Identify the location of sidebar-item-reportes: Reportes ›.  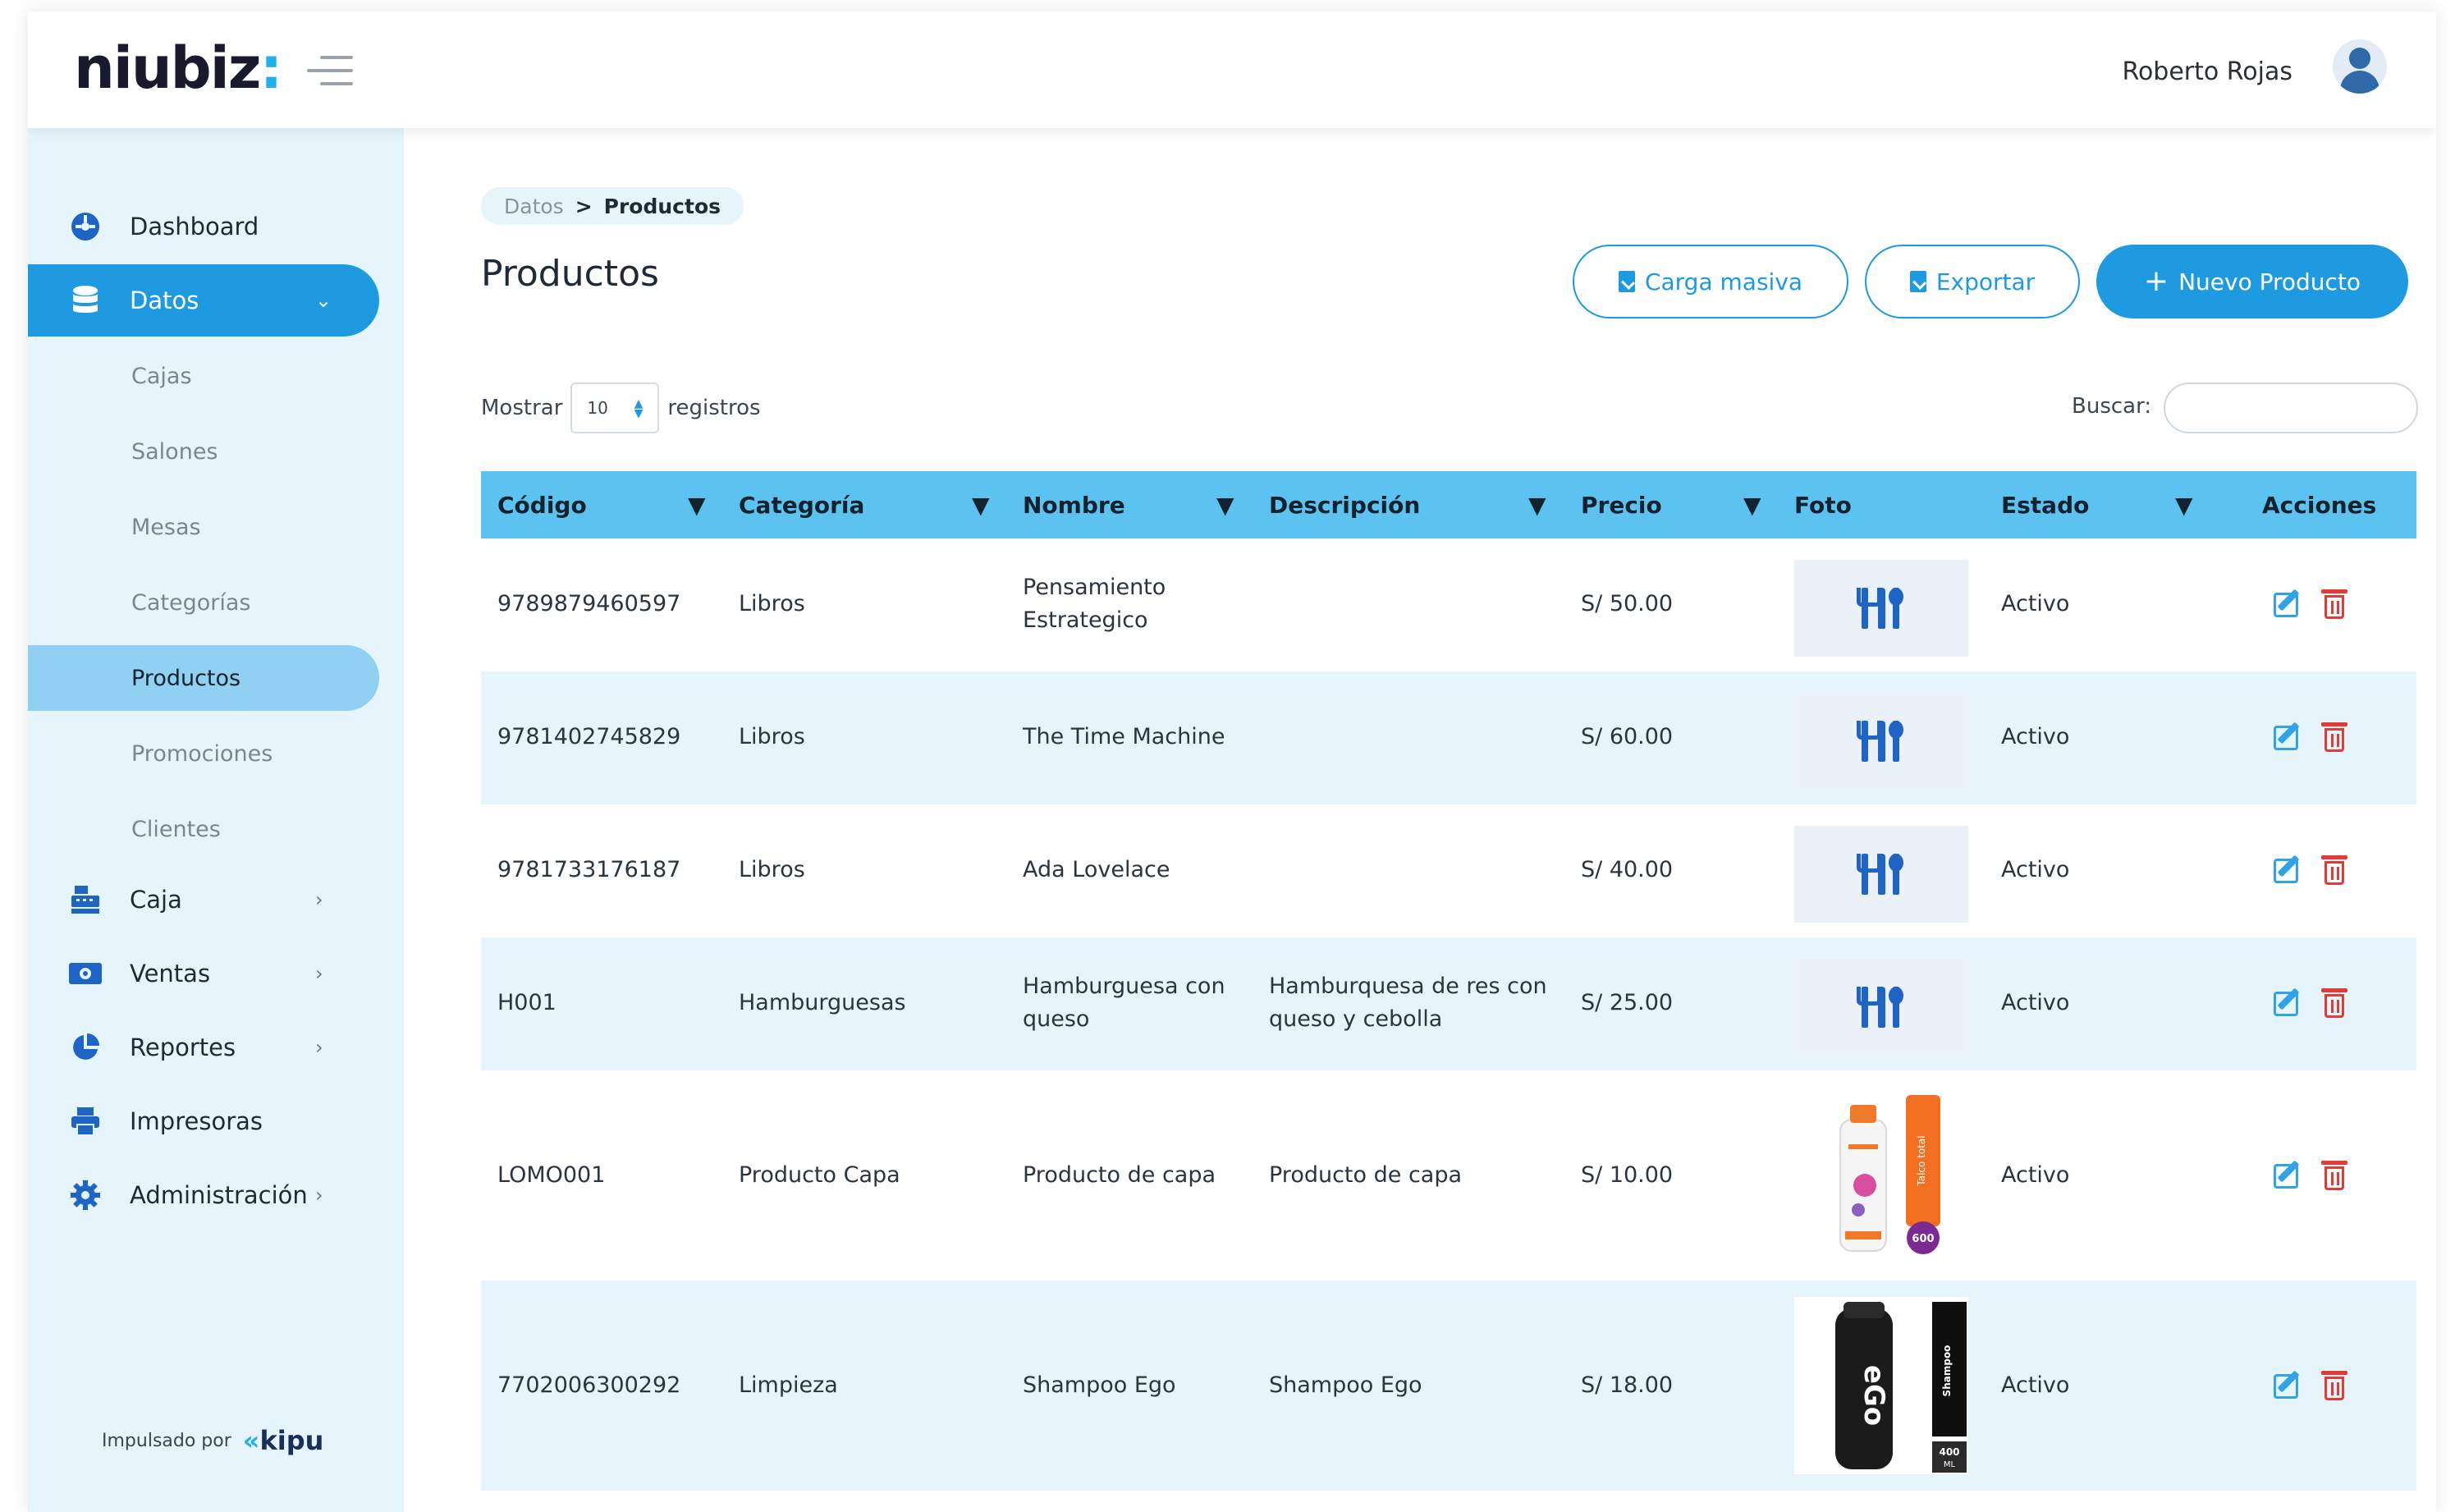
(203, 1047).